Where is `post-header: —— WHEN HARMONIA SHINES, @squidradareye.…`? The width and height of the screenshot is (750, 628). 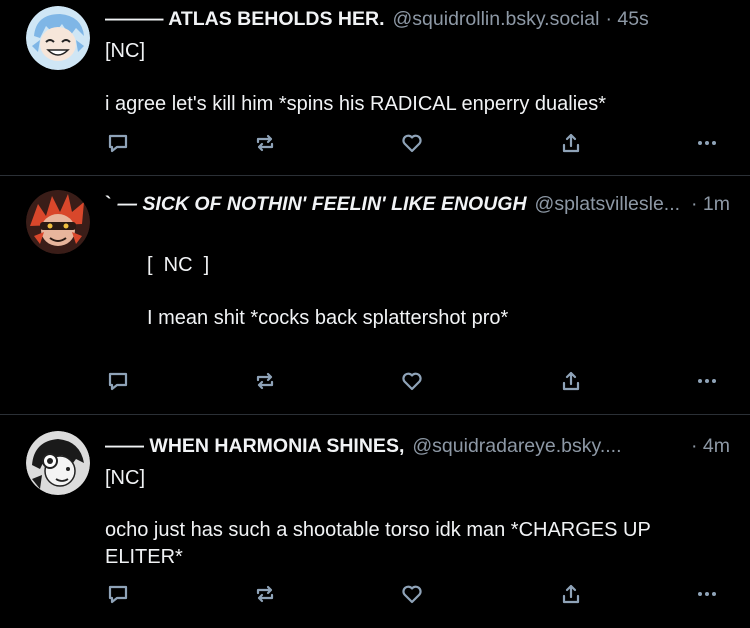 post-header: —— WHEN HARMONIA SHINES, @squidradareye.… is located at coordinates (417, 446).